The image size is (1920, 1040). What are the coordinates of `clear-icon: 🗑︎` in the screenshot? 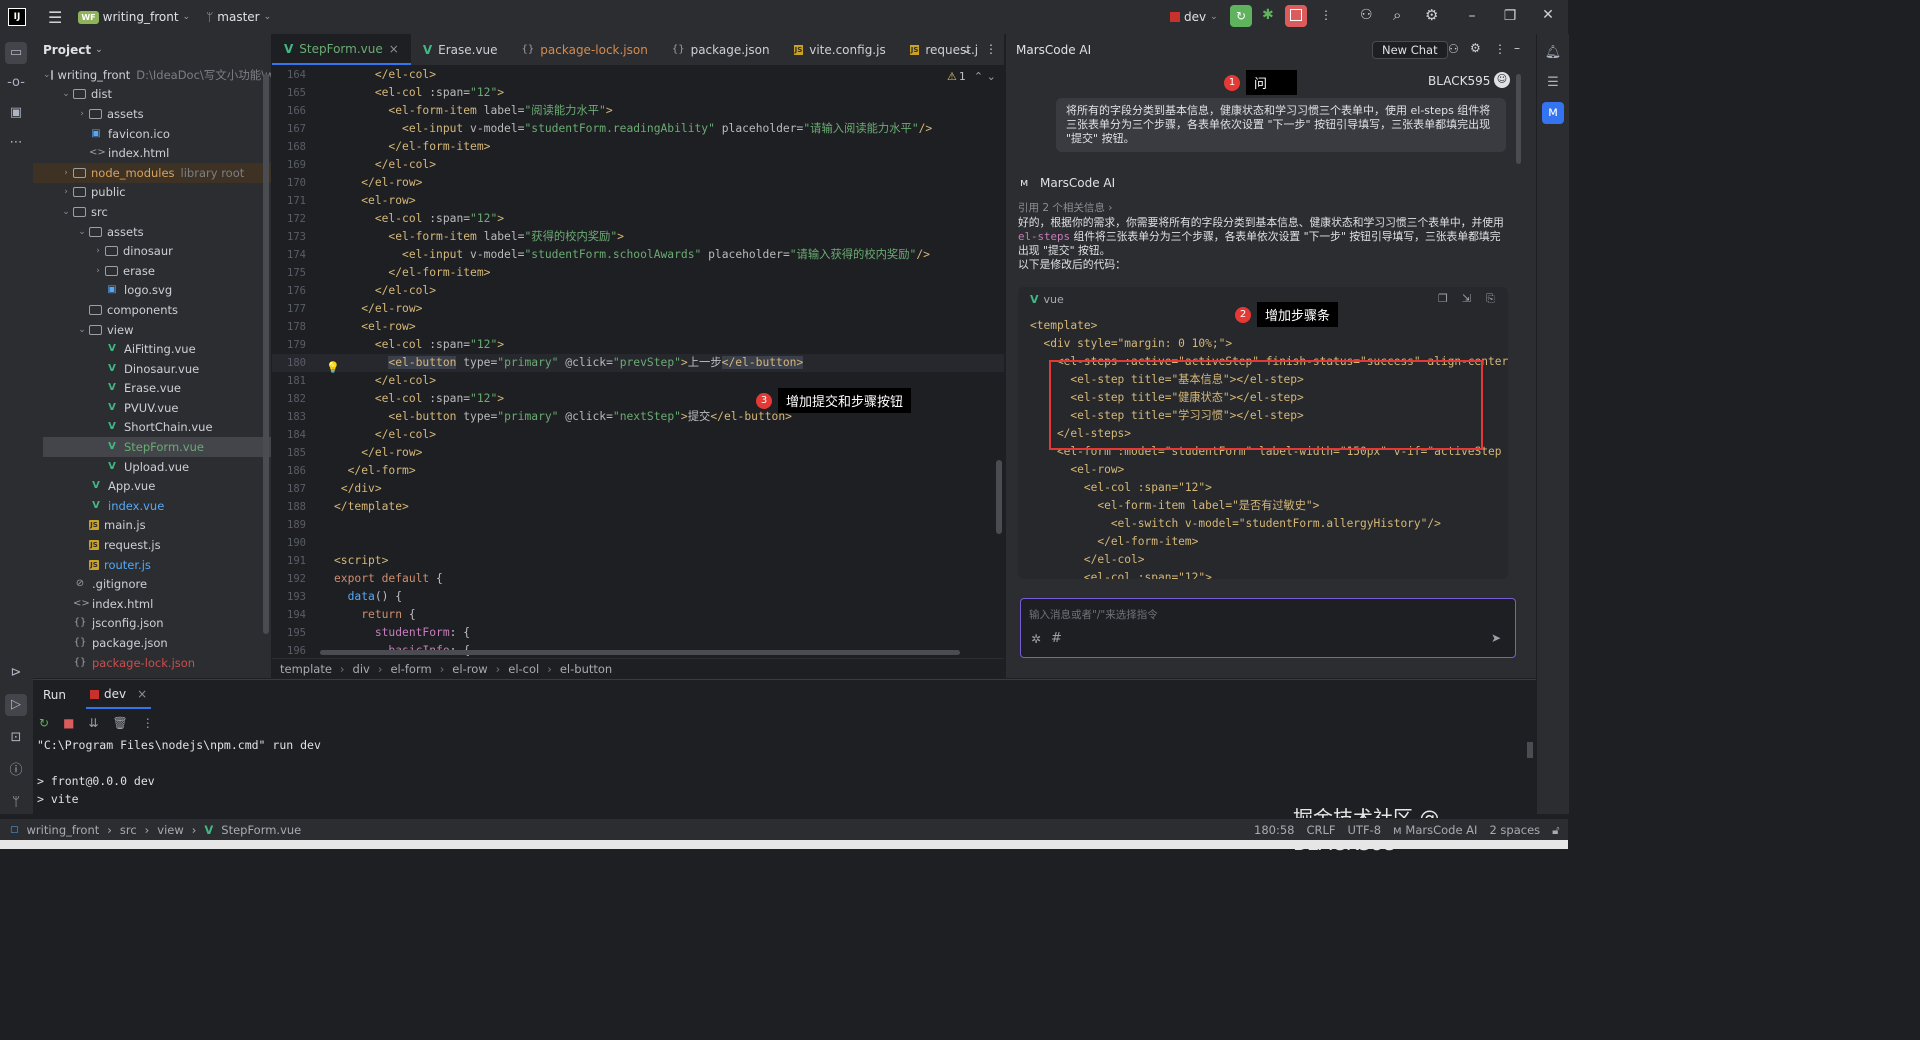 It's located at (119, 723).